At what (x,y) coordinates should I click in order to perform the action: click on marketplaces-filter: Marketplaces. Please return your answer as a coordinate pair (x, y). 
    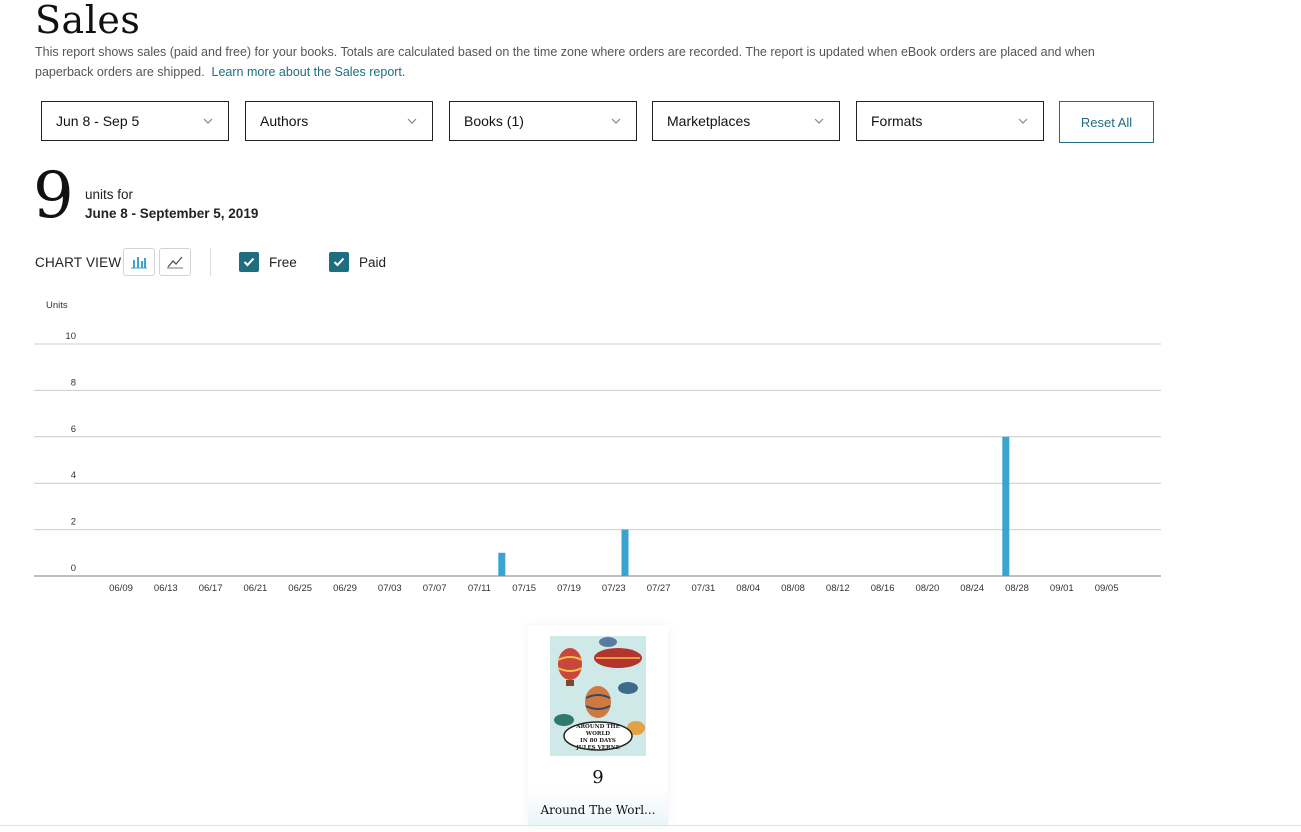
    Looking at the image, I should click on (746, 121).